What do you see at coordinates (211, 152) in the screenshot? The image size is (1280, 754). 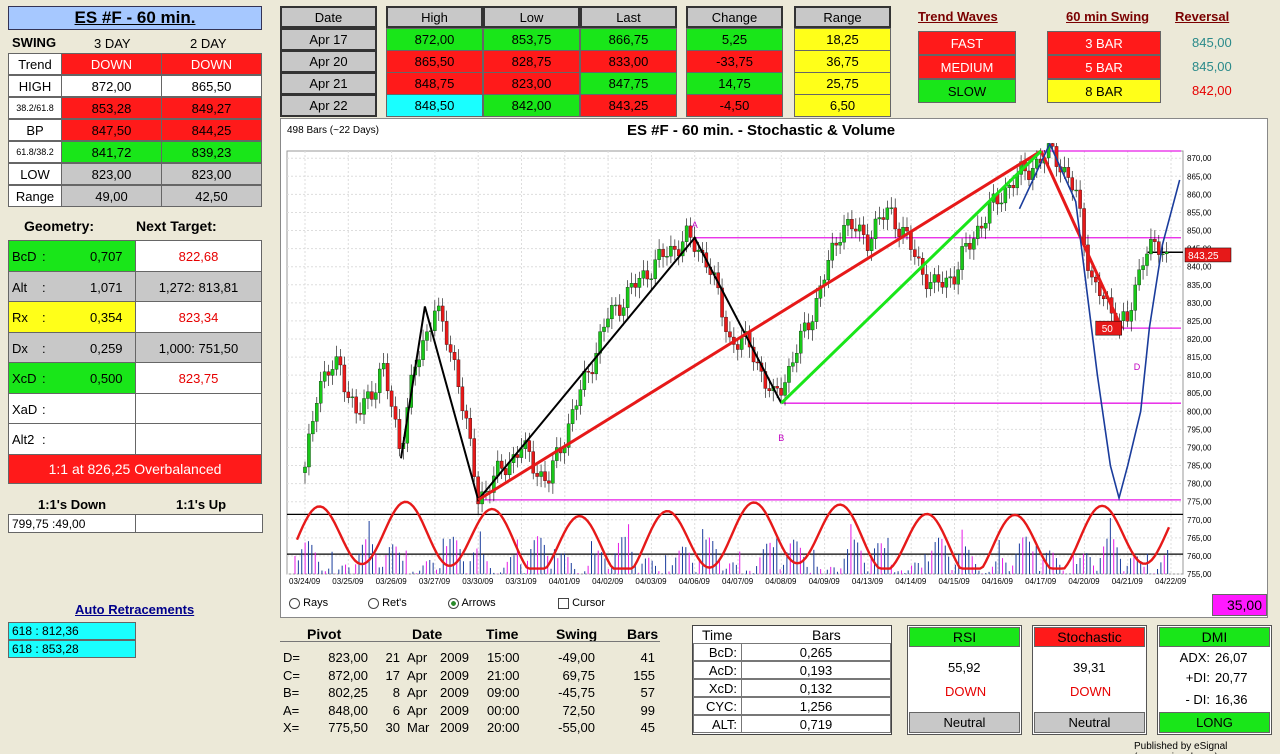 I see `swing-row-2day: 839,23` at bounding box center [211, 152].